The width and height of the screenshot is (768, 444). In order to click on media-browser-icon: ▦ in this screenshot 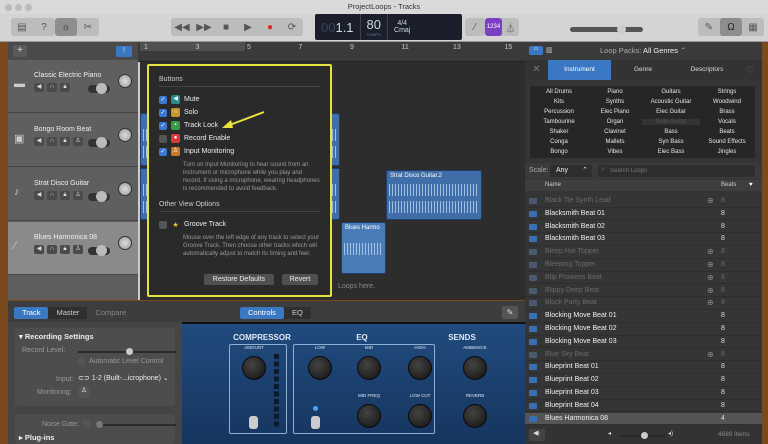, I will do `click(753, 27)`.